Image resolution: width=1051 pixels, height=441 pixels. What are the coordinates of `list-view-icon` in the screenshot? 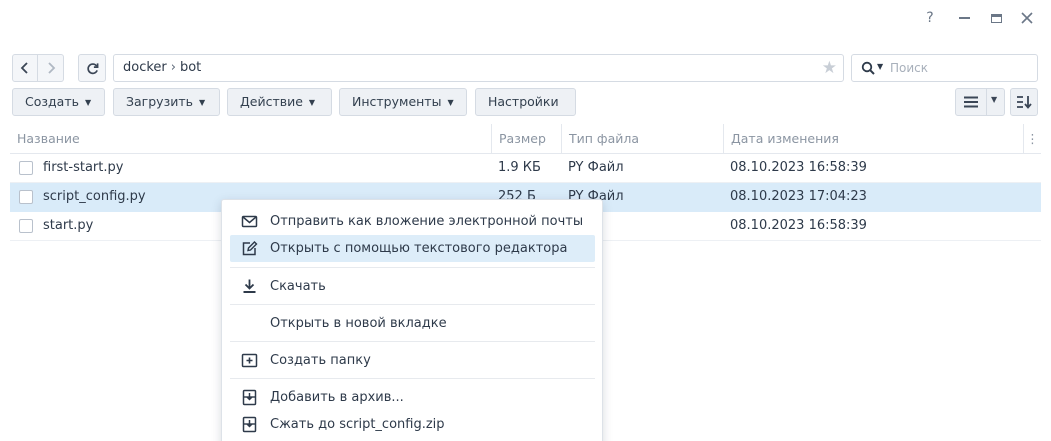 It's located at (971, 102).